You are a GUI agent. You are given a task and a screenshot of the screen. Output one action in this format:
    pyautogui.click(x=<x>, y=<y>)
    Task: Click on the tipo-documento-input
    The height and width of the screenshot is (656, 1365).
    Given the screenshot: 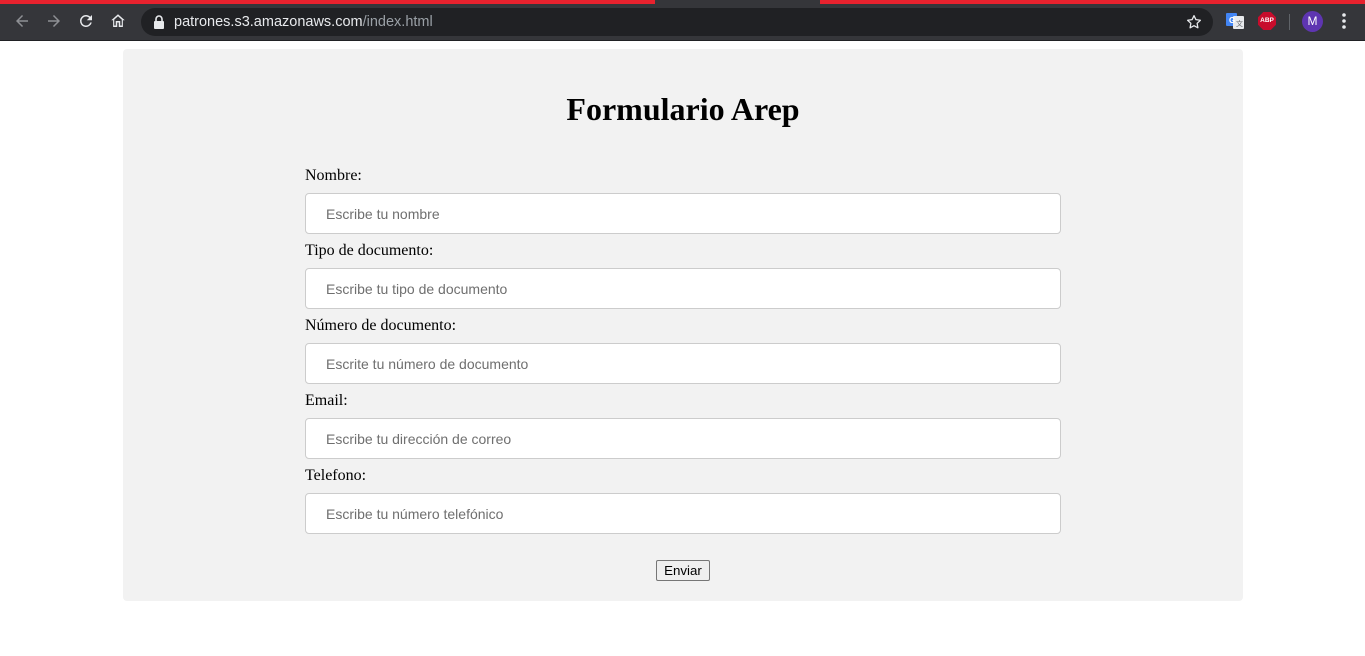 What is the action you would take?
    pyautogui.click(x=683, y=288)
    